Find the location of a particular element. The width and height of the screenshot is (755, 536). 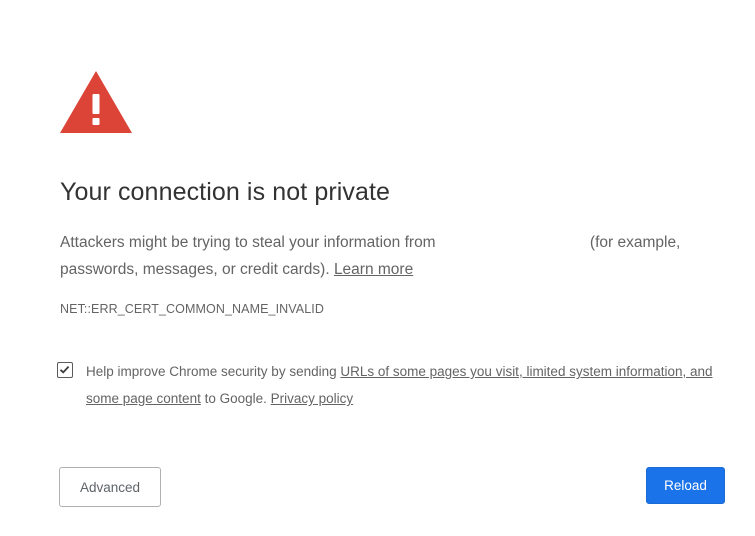

page-title: Your connection is not private is located at coordinates (225, 192).